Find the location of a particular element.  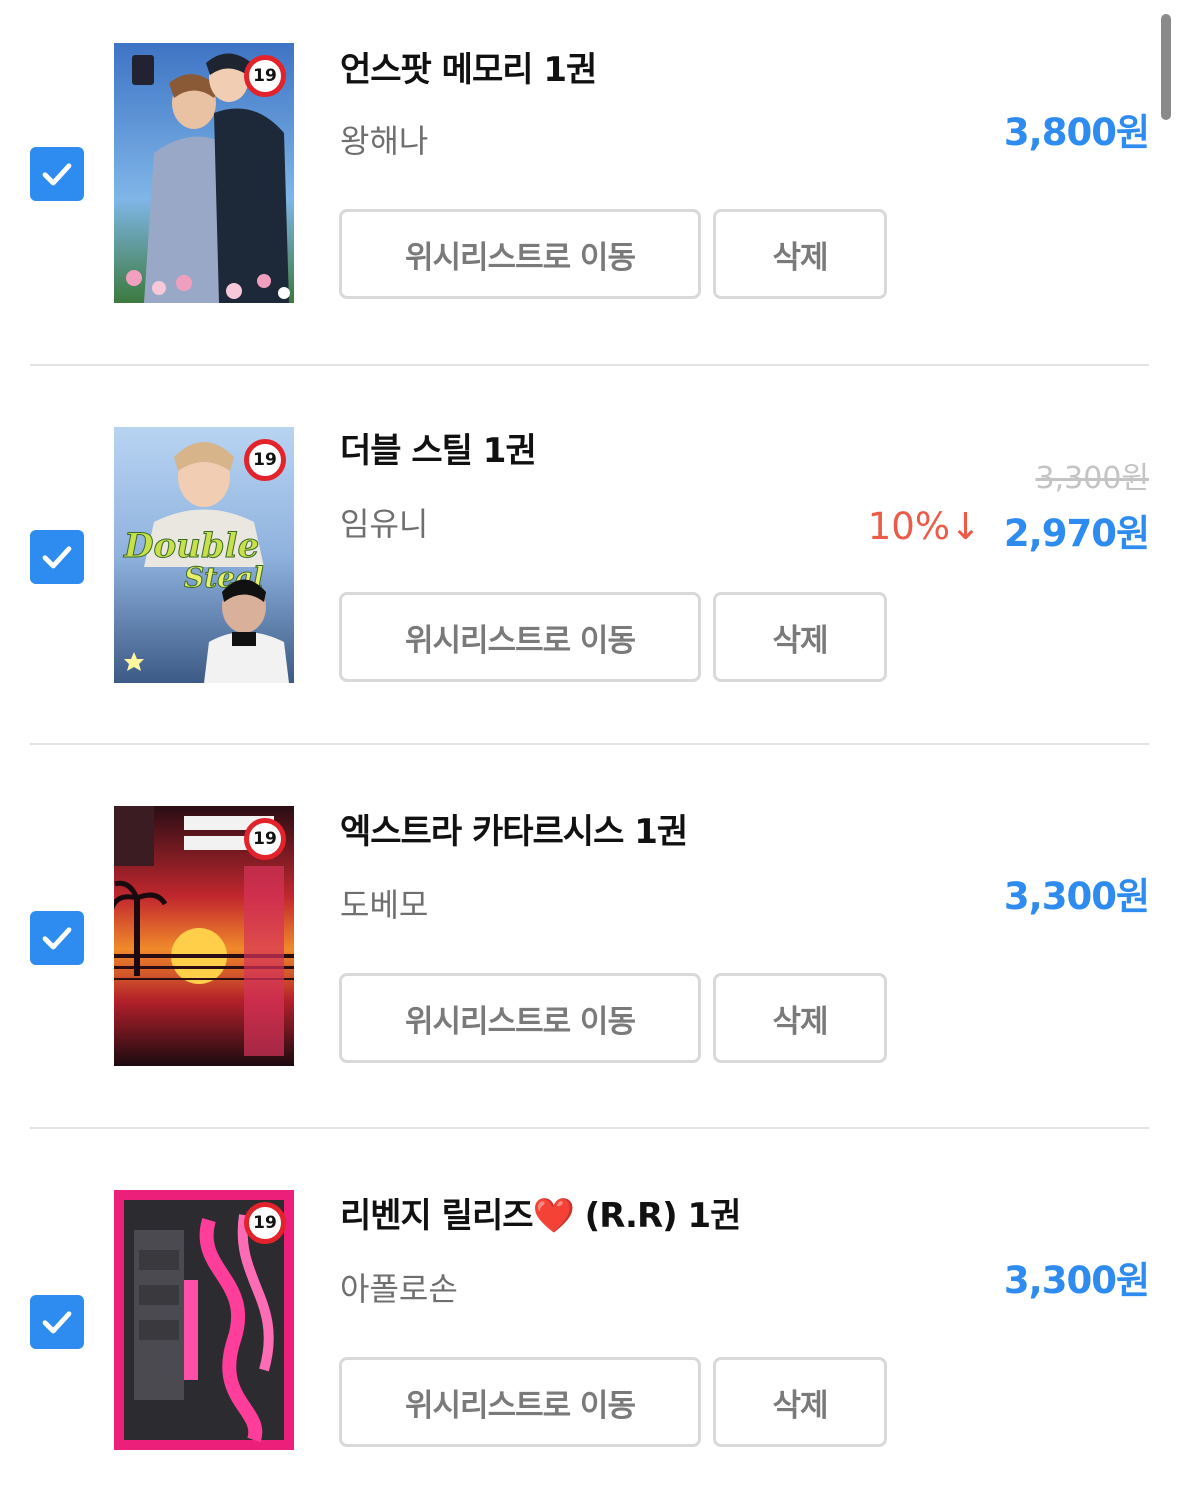

original-price: 3,300원 is located at coordinates (1092, 478).